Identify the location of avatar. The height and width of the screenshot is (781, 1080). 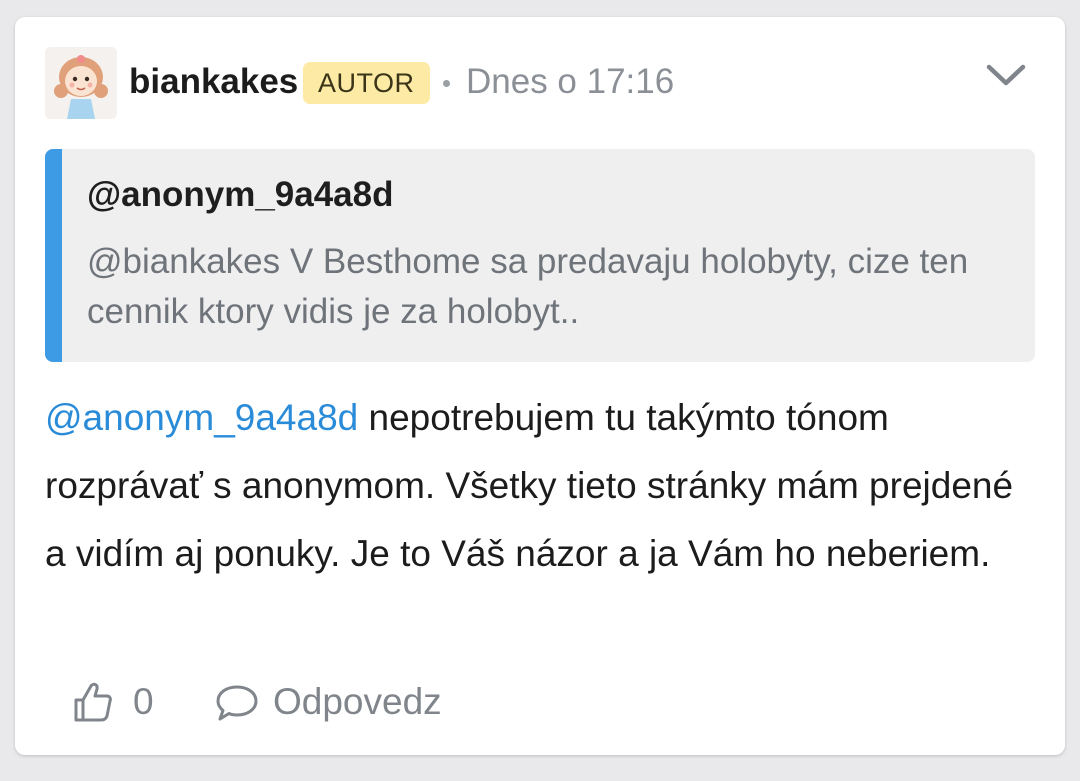
(81, 83).